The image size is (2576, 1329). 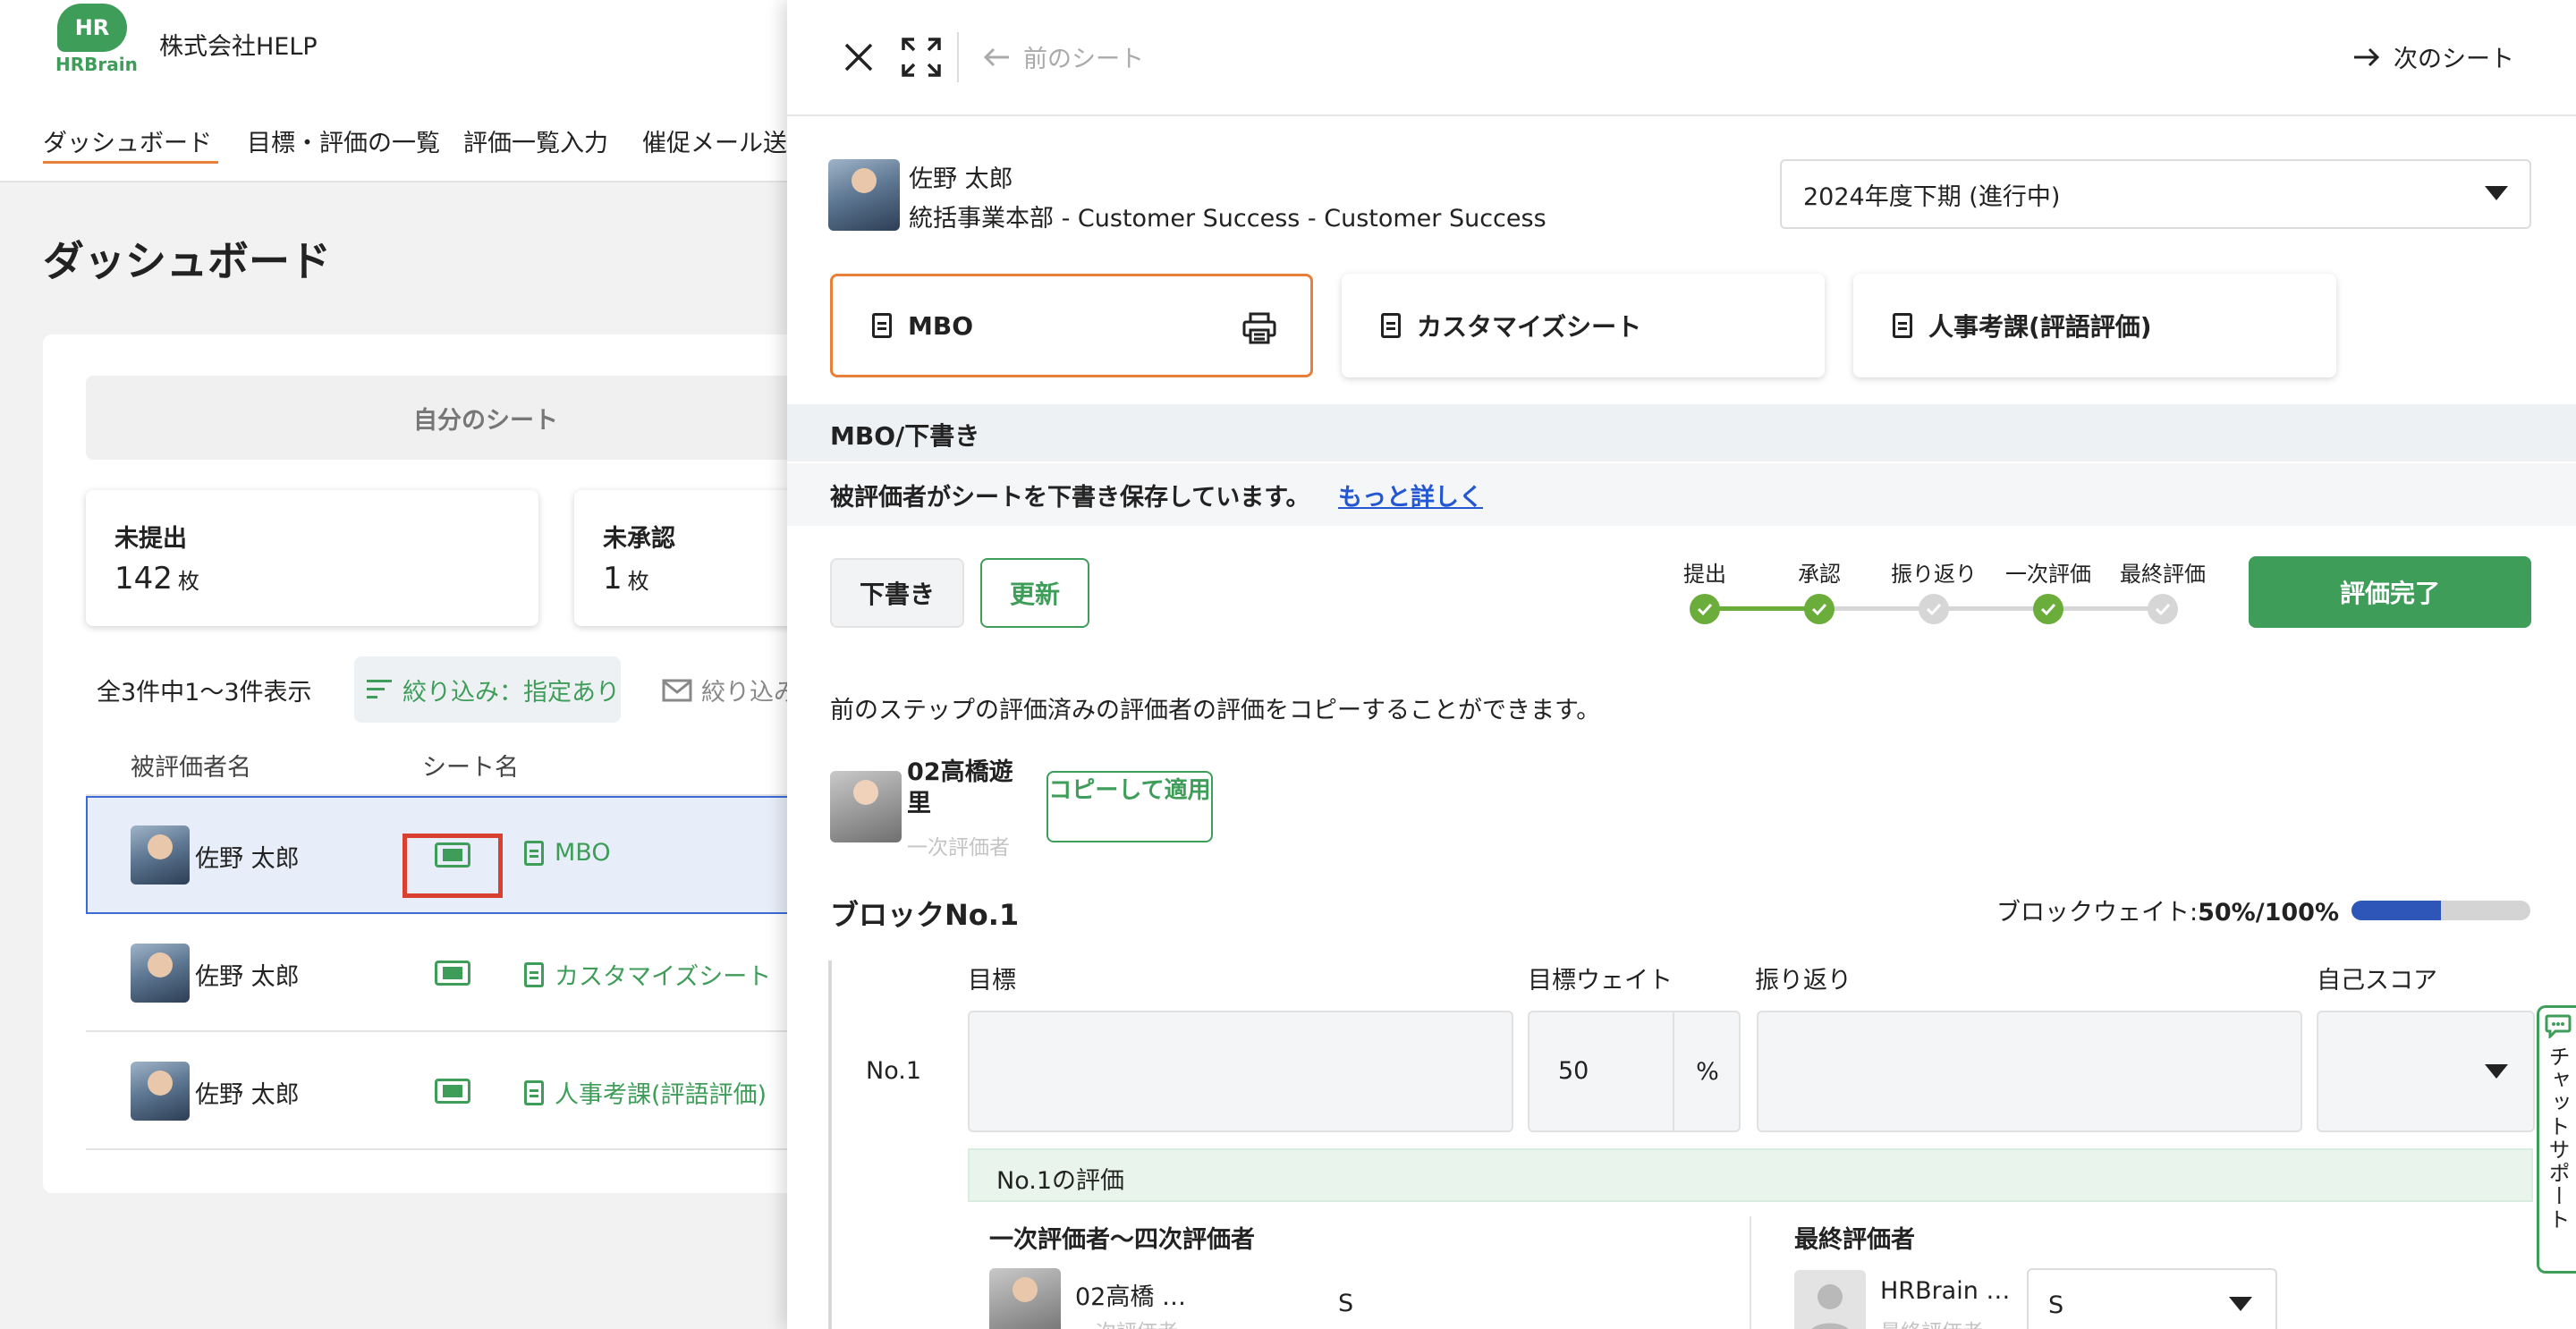 I want to click on tab-label: MBO, so click(x=941, y=325).